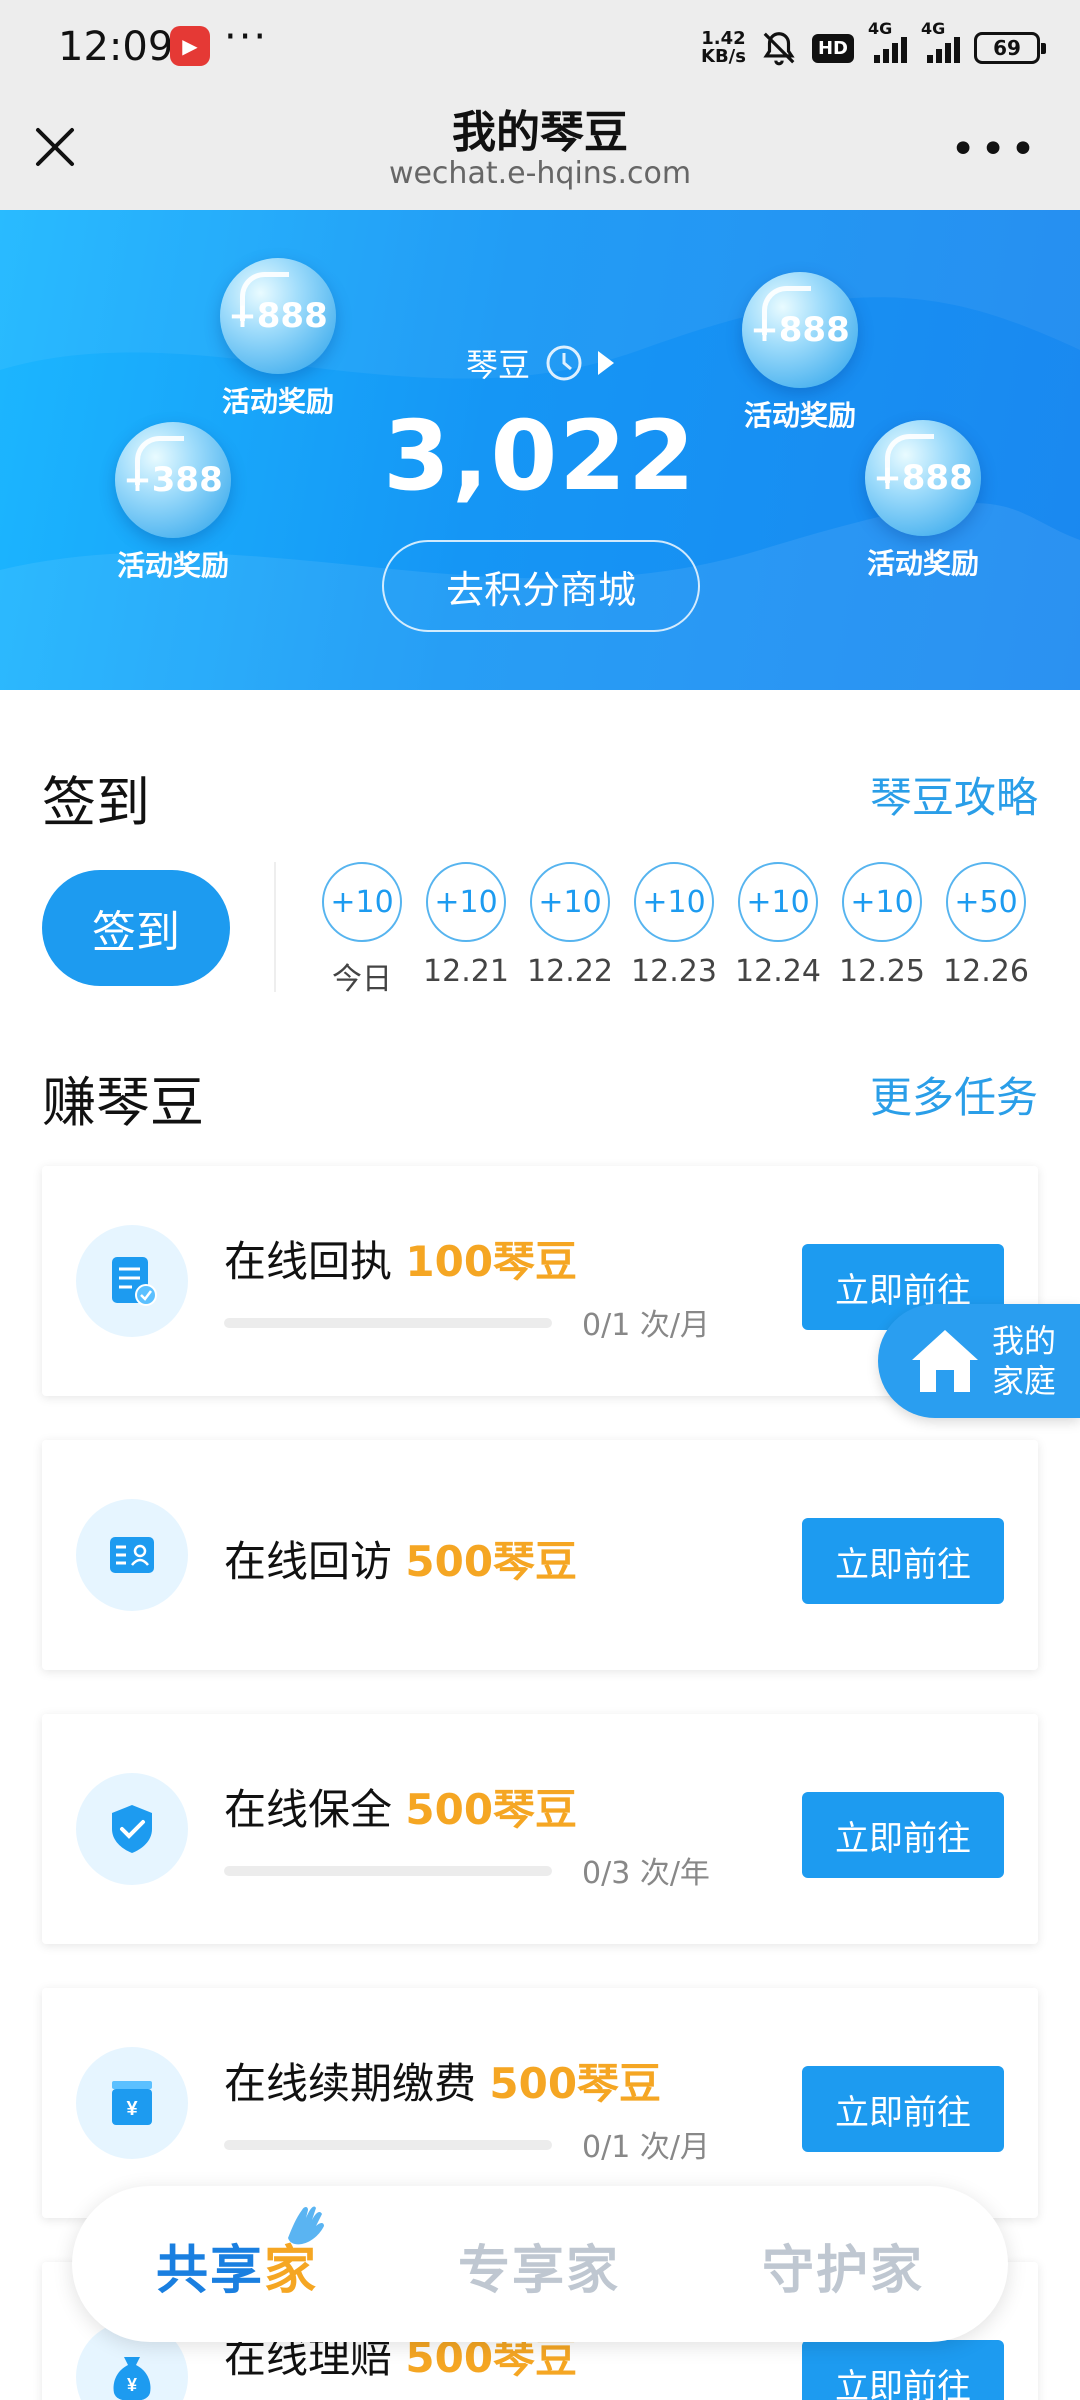  What do you see at coordinates (132, 1555) in the screenshot?
I see `return-visit-icon` at bounding box center [132, 1555].